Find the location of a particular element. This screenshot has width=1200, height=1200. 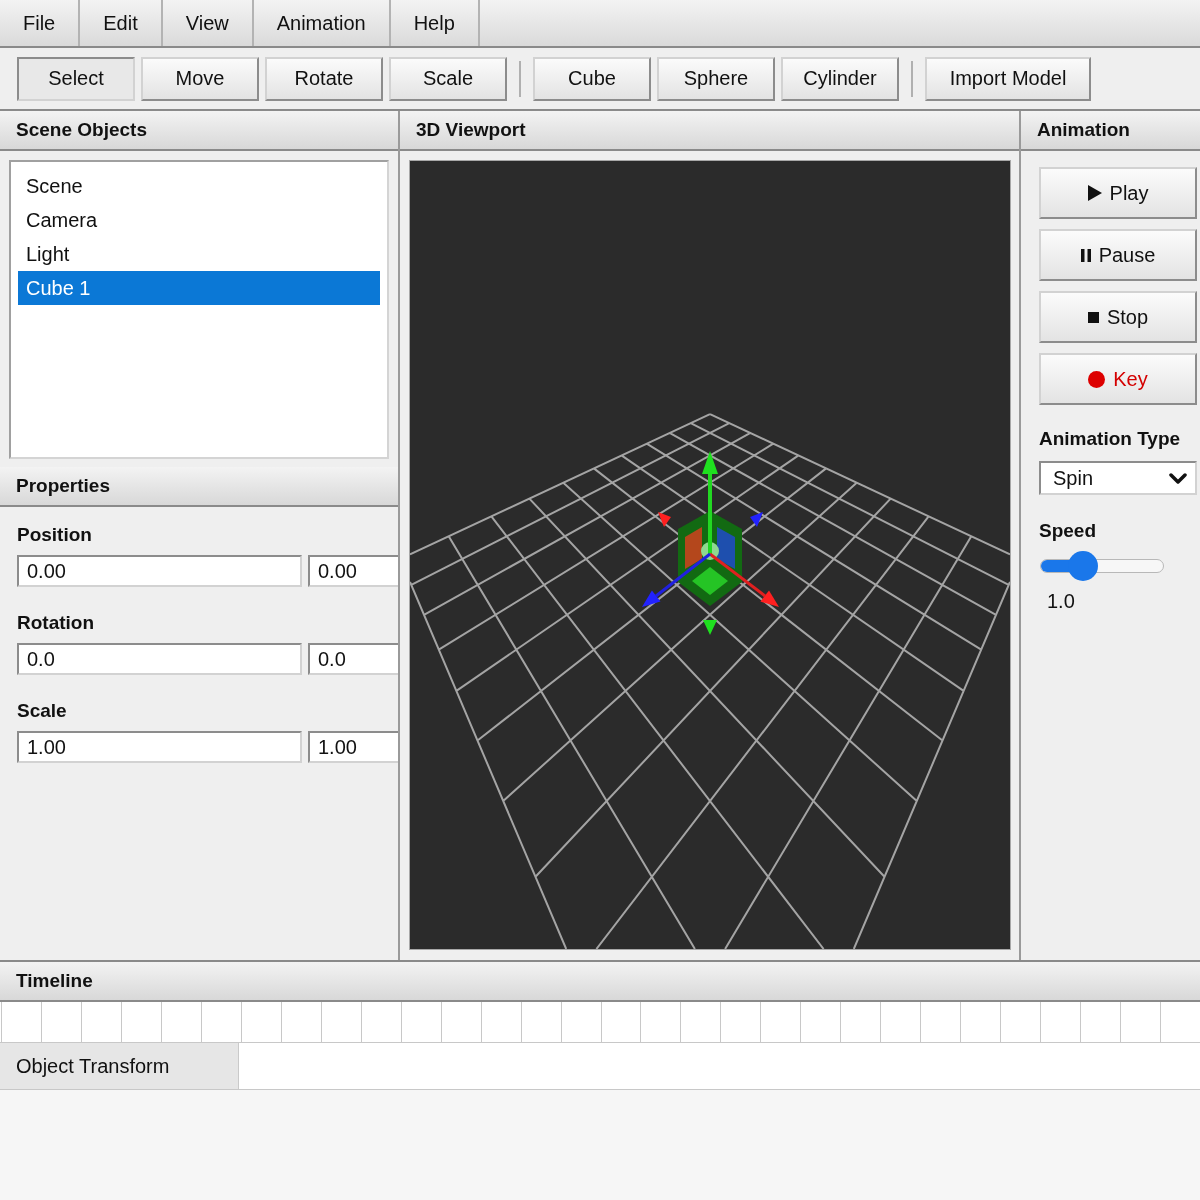

panel-header: Properties is located at coordinates (199, 487).